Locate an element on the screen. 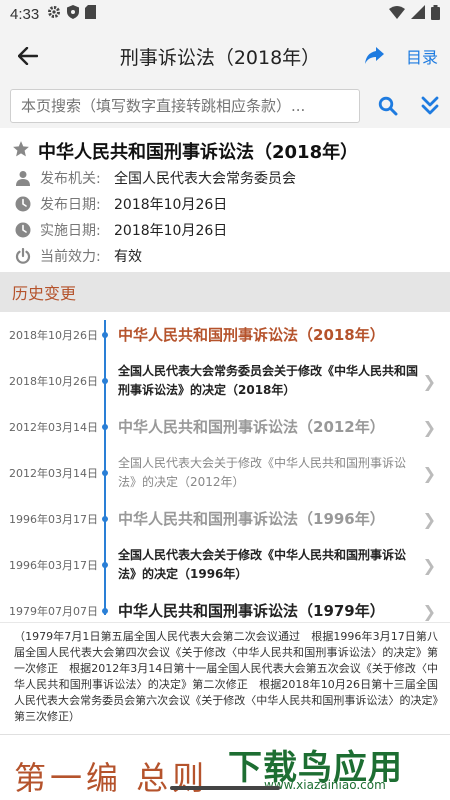  star-icon is located at coordinates (21, 151).